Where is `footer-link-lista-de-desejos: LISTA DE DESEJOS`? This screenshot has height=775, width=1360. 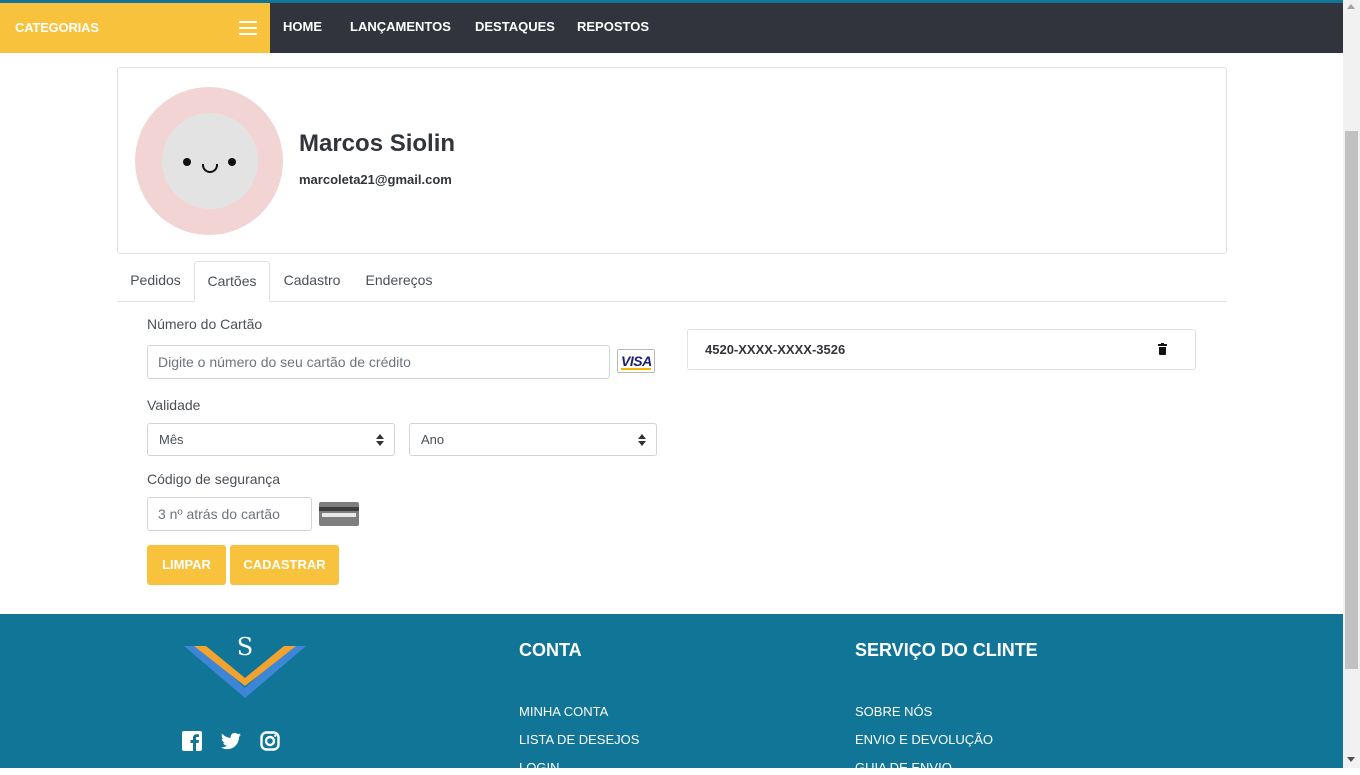
footer-link-lista-de-desejos: LISTA DE DESEJOS is located at coordinates (579, 739).